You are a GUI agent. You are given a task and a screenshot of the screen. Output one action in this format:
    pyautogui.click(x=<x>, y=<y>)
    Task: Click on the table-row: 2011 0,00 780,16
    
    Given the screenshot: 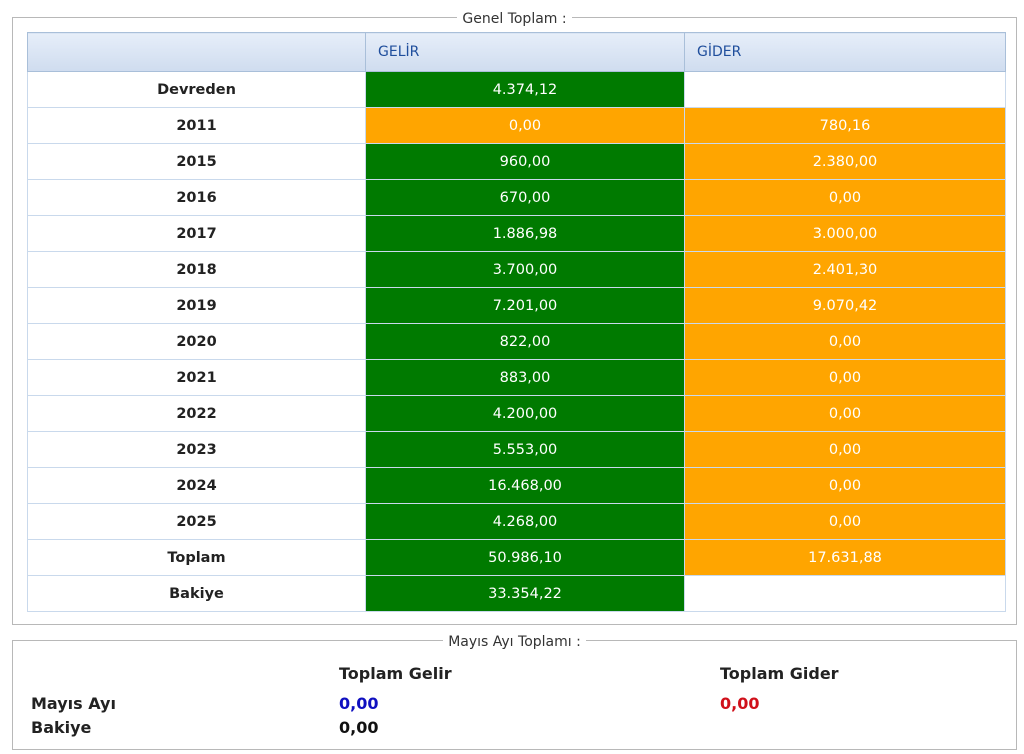 What is the action you would take?
    pyautogui.click(x=516, y=125)
    